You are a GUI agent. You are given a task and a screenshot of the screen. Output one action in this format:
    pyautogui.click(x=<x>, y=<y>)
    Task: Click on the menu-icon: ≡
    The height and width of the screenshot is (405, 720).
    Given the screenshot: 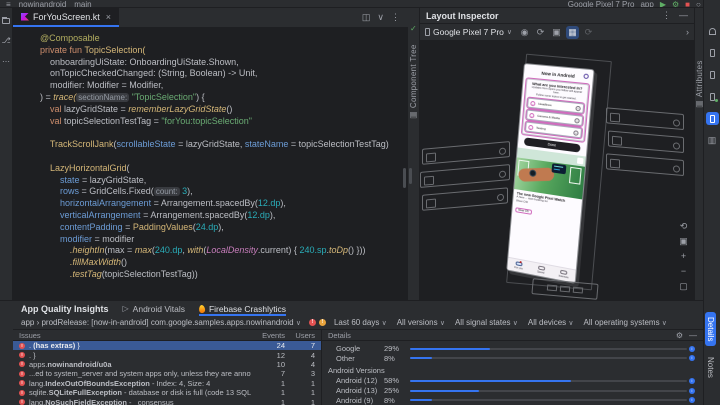 What is the action you would take?
    pyautogui.click(x=8, y=3)
    